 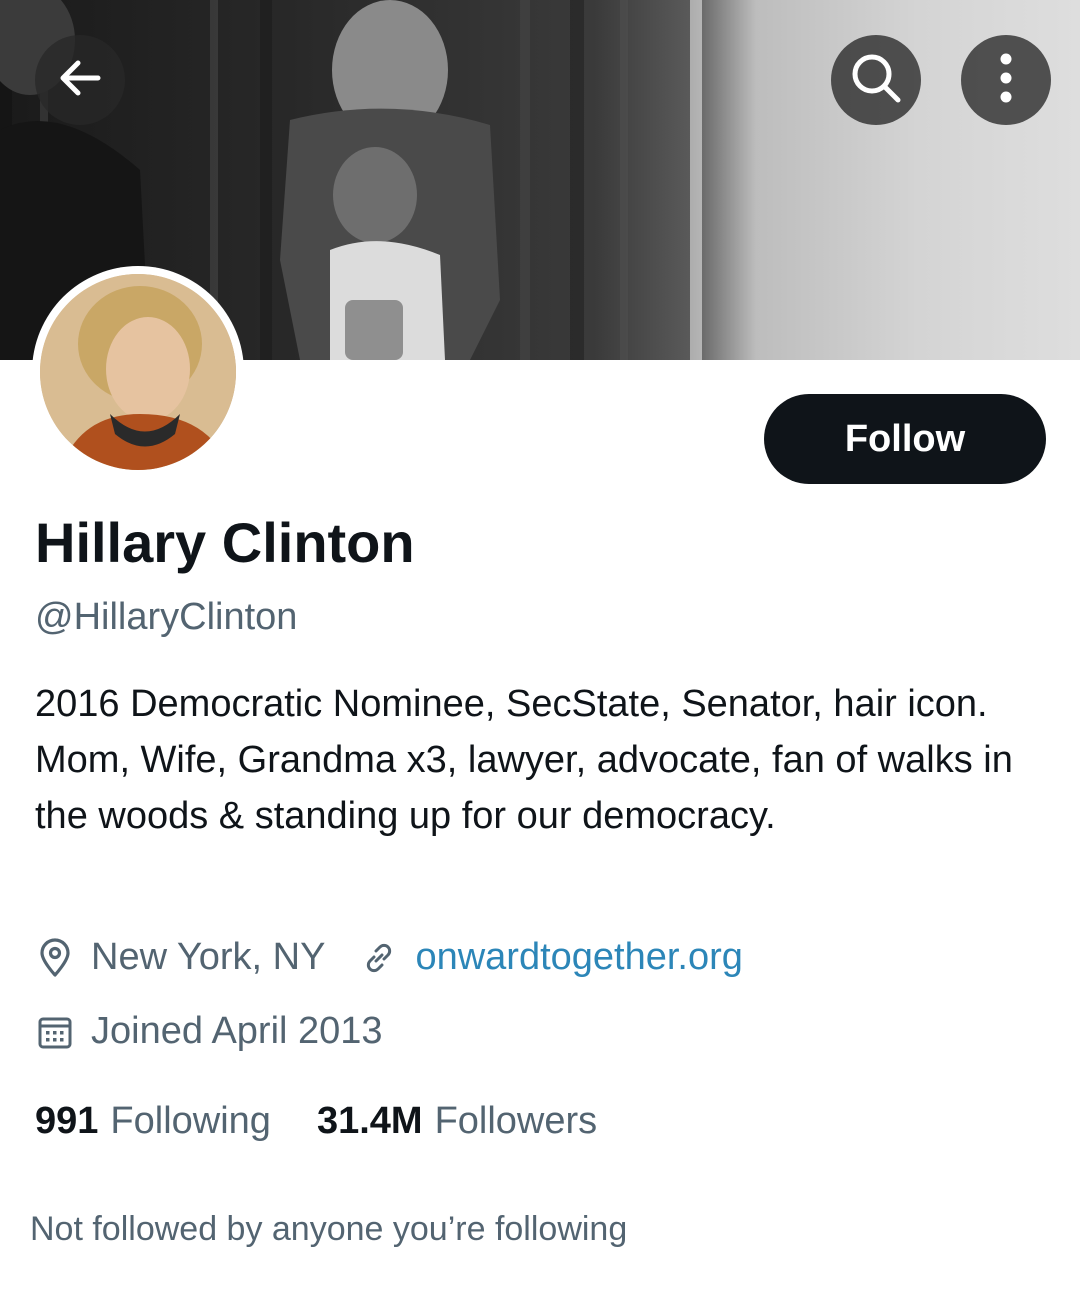 I want to click on arrow-left-icon, so click(x=80, y=80).